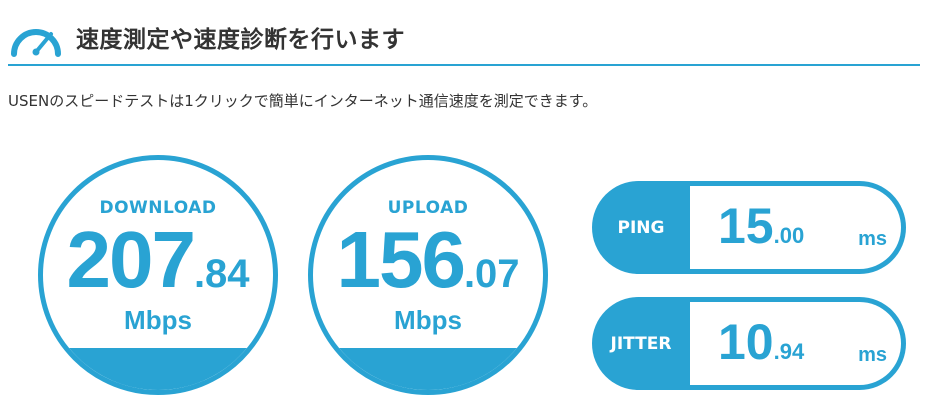 Image resolution: width=939 pixels, height=415 pixels. What do you see at coordinates (641, 227) in the screenshot?
I see `ping-label: PING` at bounding box center [641, 227].